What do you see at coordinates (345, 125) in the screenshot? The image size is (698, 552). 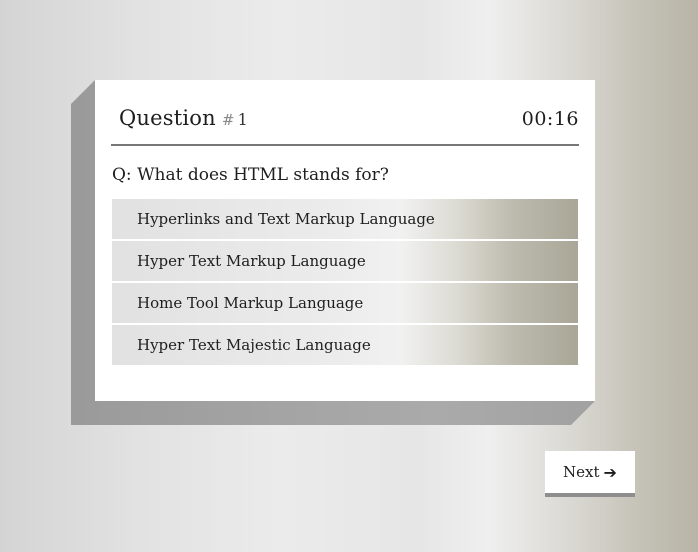 I see `quiz-header: Question #1 00:16` at bounding box center [345, 125].